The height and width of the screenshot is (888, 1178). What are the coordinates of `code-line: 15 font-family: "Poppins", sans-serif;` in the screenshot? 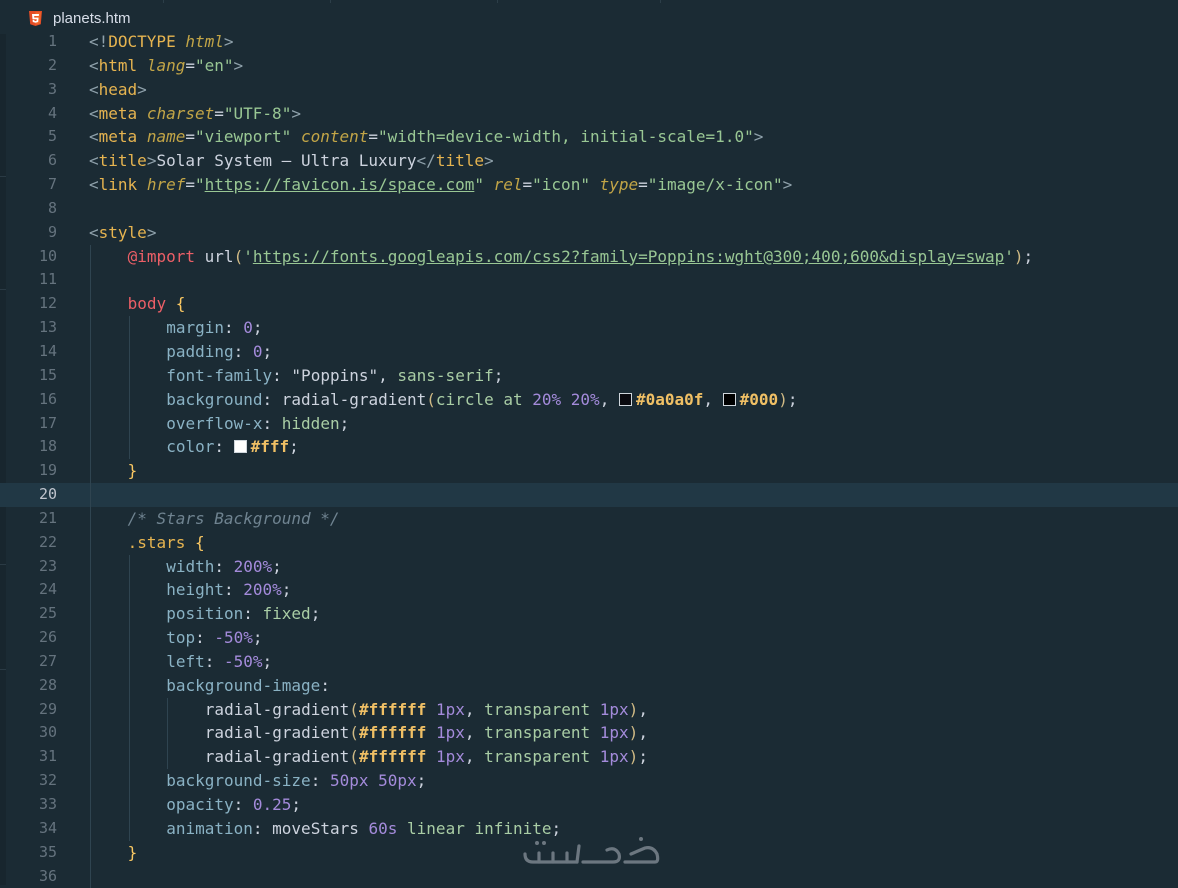 It's located at (589, 375).